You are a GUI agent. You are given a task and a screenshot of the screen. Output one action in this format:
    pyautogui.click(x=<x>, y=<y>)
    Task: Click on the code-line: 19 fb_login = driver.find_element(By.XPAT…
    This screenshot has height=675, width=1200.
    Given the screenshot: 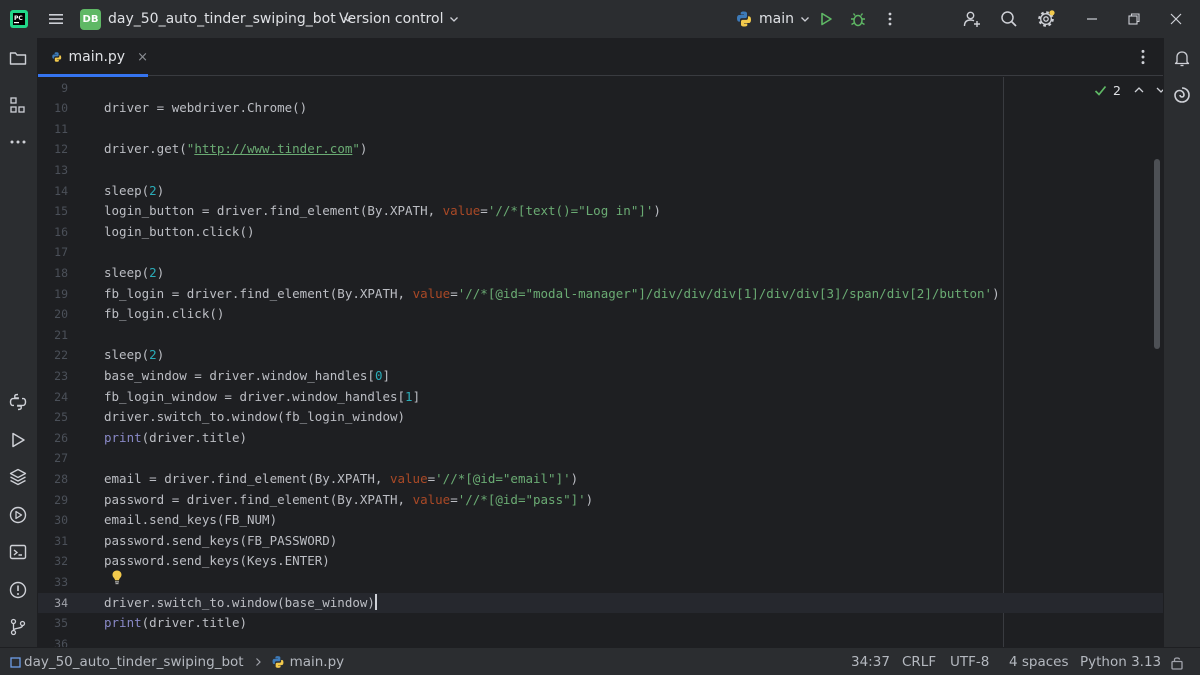 What is the action you would take?
    pyautogui.click(x=600, y=294)
    